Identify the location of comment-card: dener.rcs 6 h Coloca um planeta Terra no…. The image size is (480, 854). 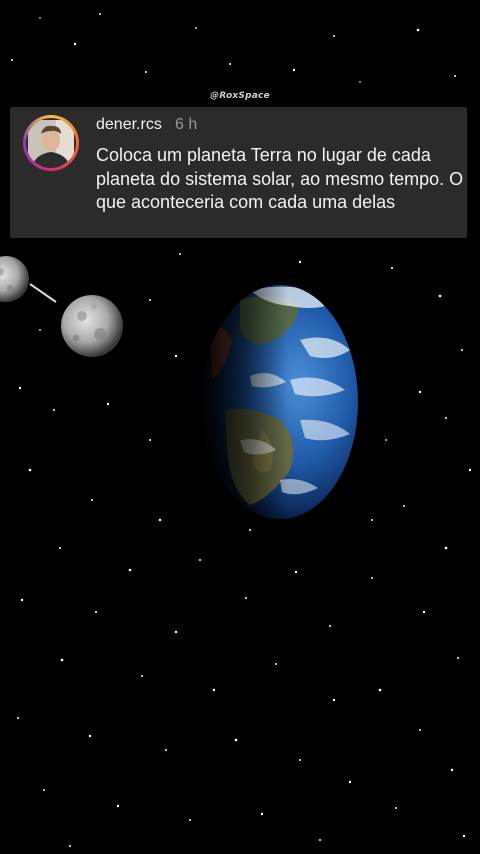
(238, 172).